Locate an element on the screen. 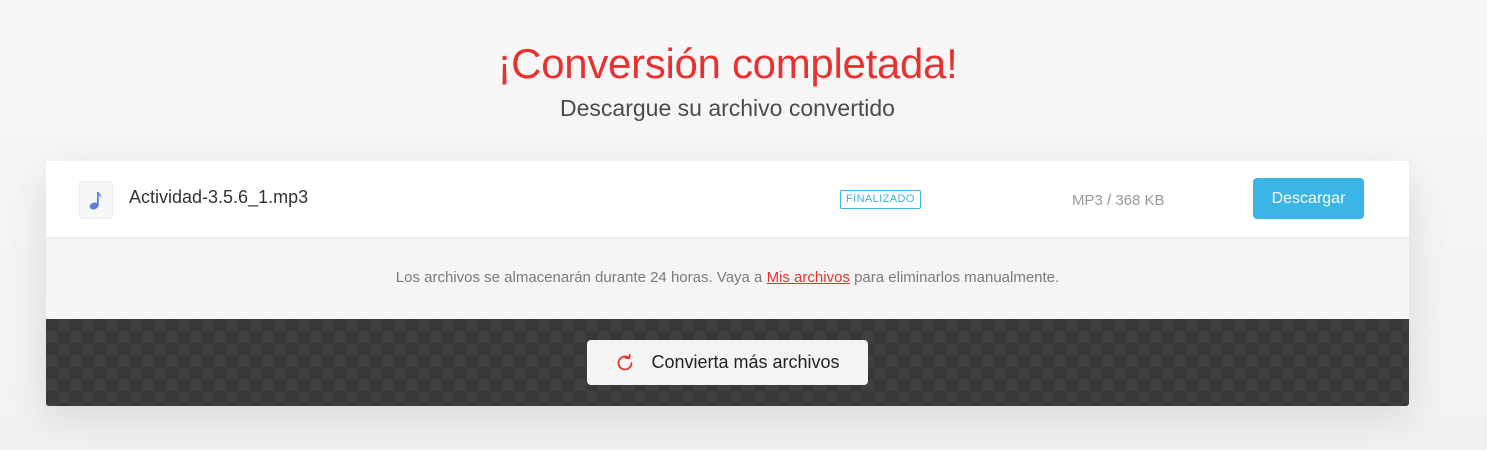 The width and height of the screenshot is (1487, 450). page-subtitle: Descargue su archivo convertido is located at coordinates (727, 108).